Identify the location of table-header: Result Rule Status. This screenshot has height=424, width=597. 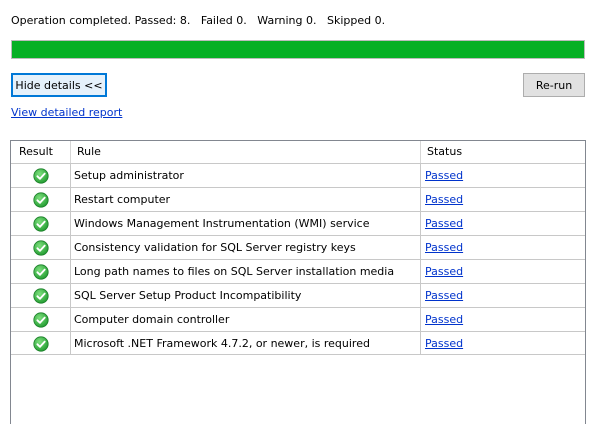
(298, 152).